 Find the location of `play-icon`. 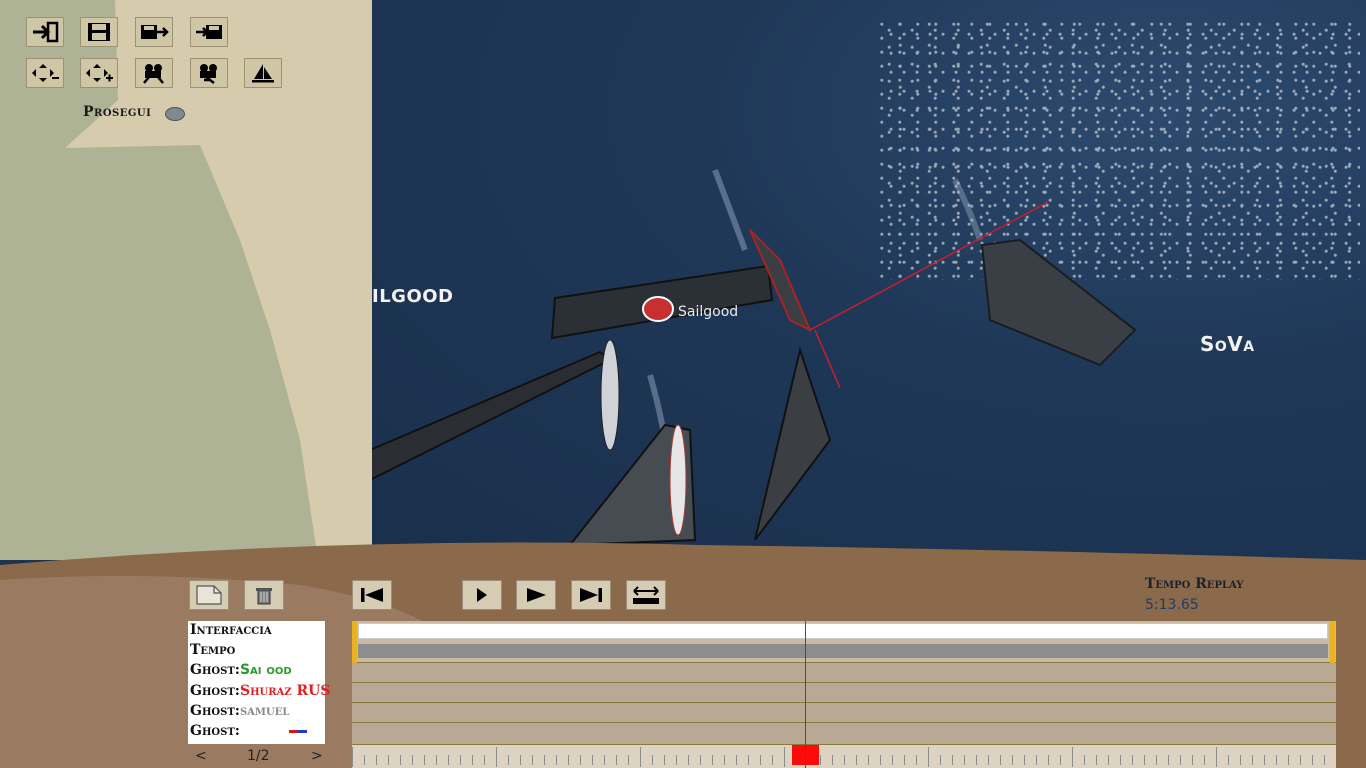

play-icon is located at coordinates (536, 595).